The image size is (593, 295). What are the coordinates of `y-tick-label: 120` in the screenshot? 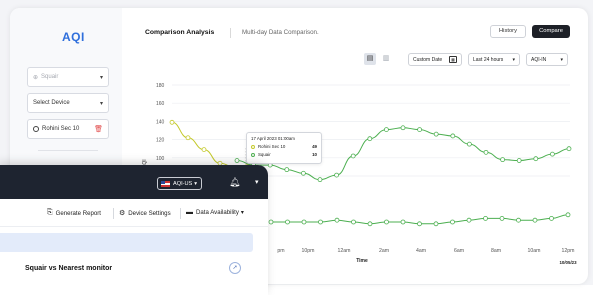 It's located at (160, 141).